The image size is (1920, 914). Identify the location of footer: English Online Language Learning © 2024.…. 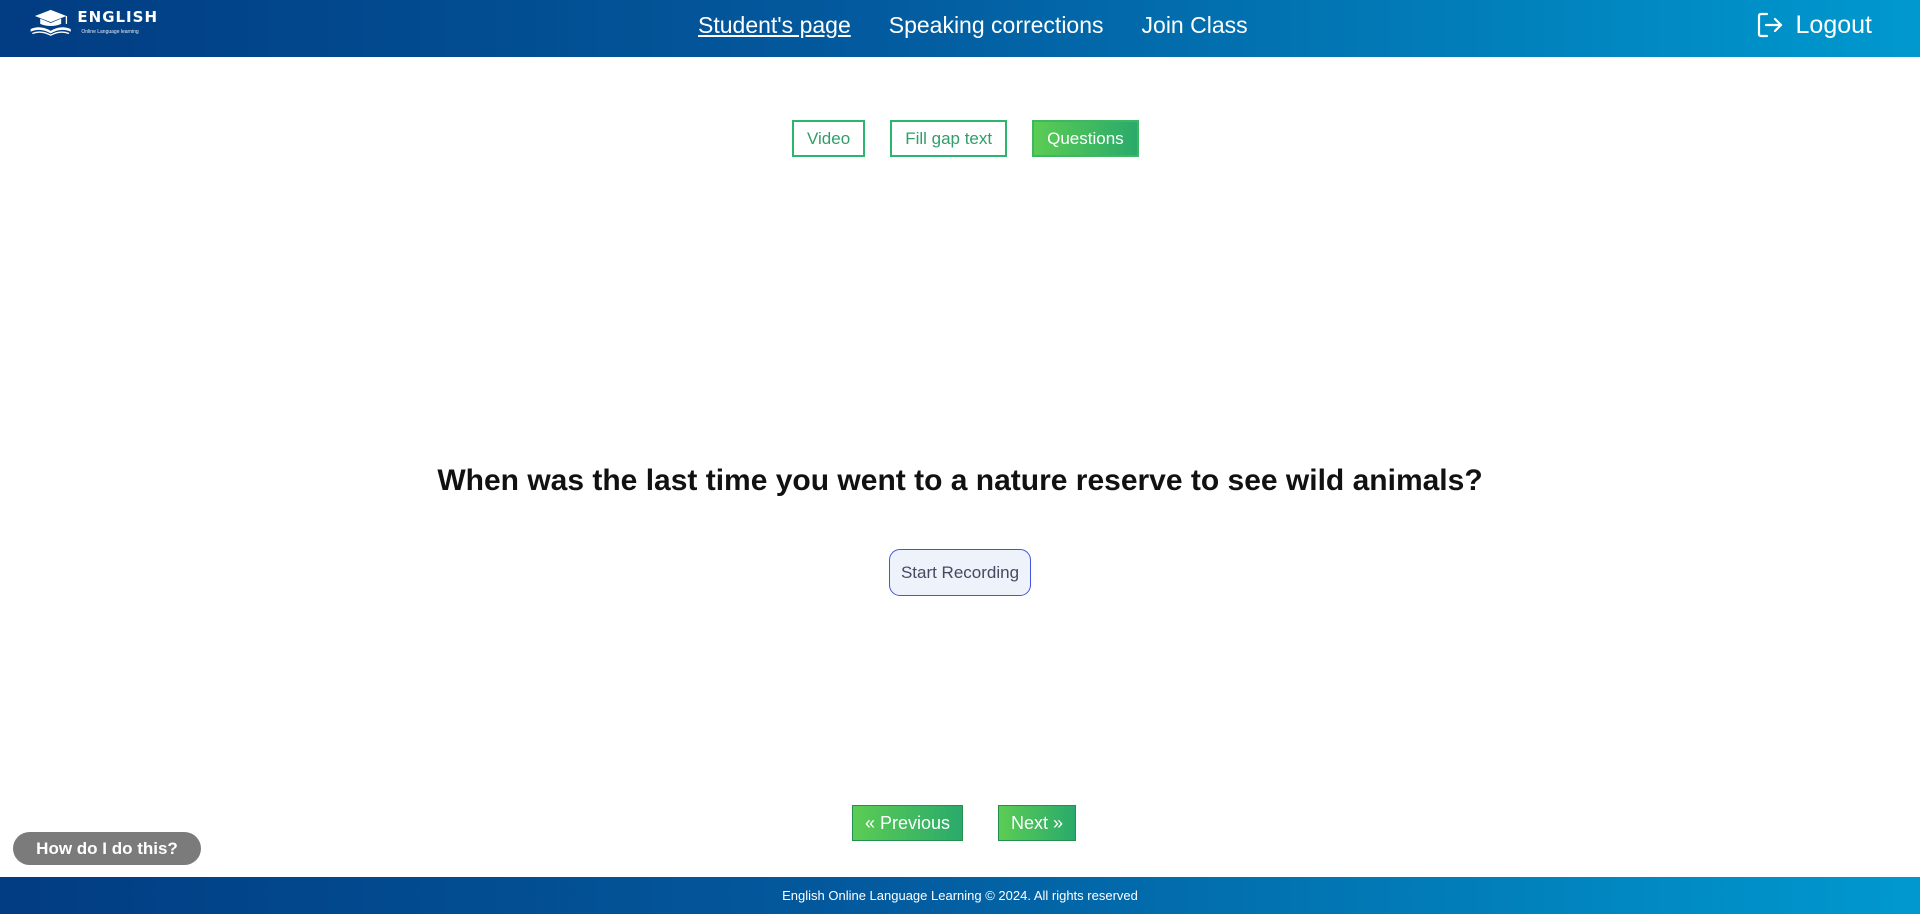
(960, 895).